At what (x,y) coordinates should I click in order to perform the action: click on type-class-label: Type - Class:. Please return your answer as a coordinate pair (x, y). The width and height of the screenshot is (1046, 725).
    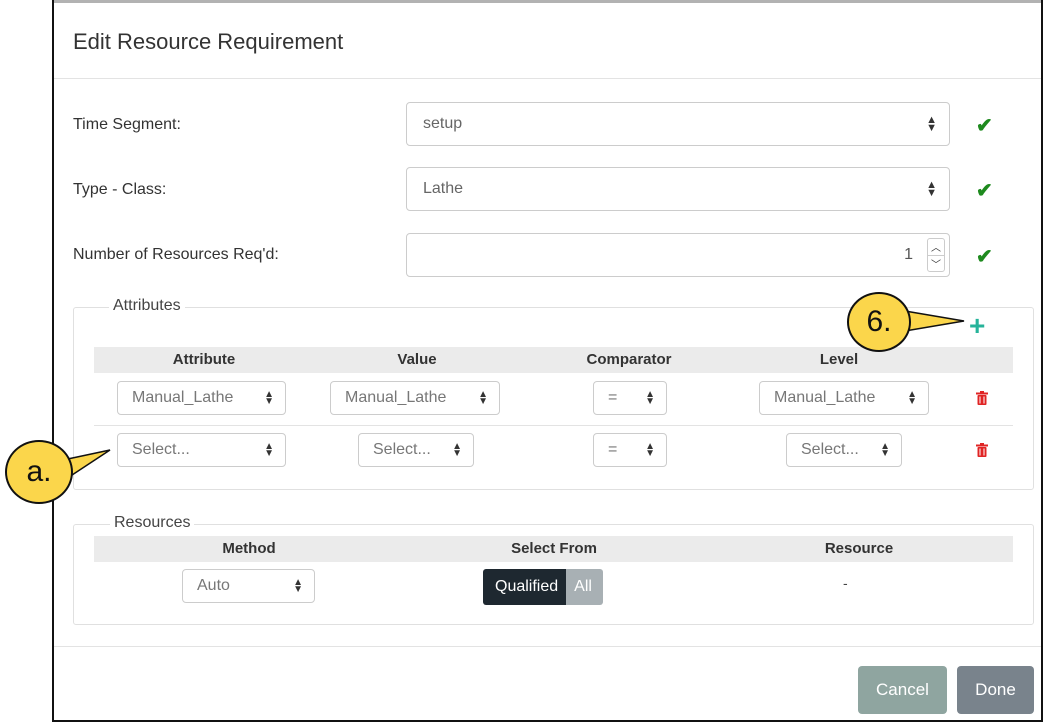
    Looking at the image, I should click on (120, 189).